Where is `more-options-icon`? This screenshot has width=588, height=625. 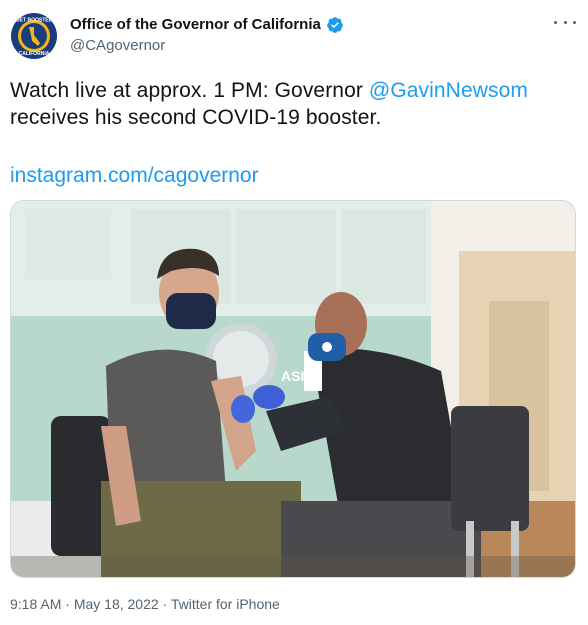 more-options-icon is located at coordinates (565, 22).